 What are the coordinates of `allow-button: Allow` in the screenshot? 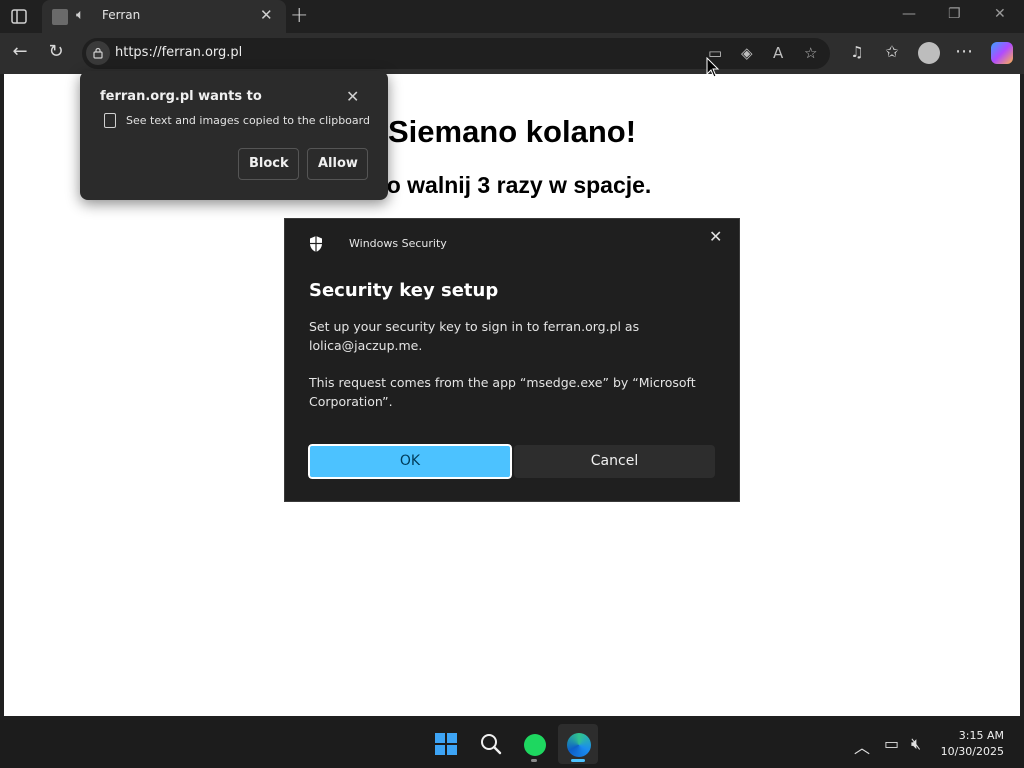 It's located at (337, 164).